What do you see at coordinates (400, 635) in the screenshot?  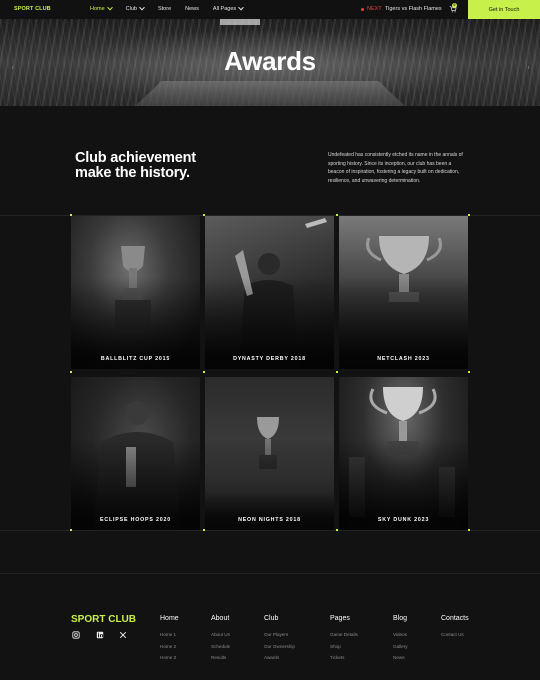 I see `footer-link: Videos` at bounding box center [400, 635].